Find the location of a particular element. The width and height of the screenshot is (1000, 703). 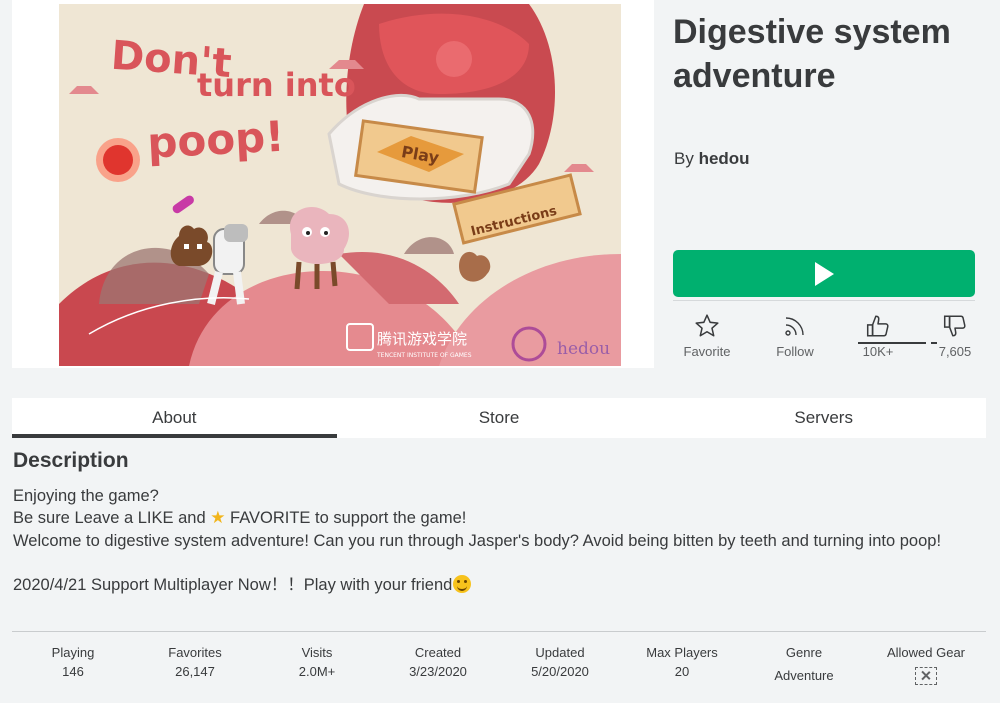

stat-label: Playing is located at coordinates (73, 652).